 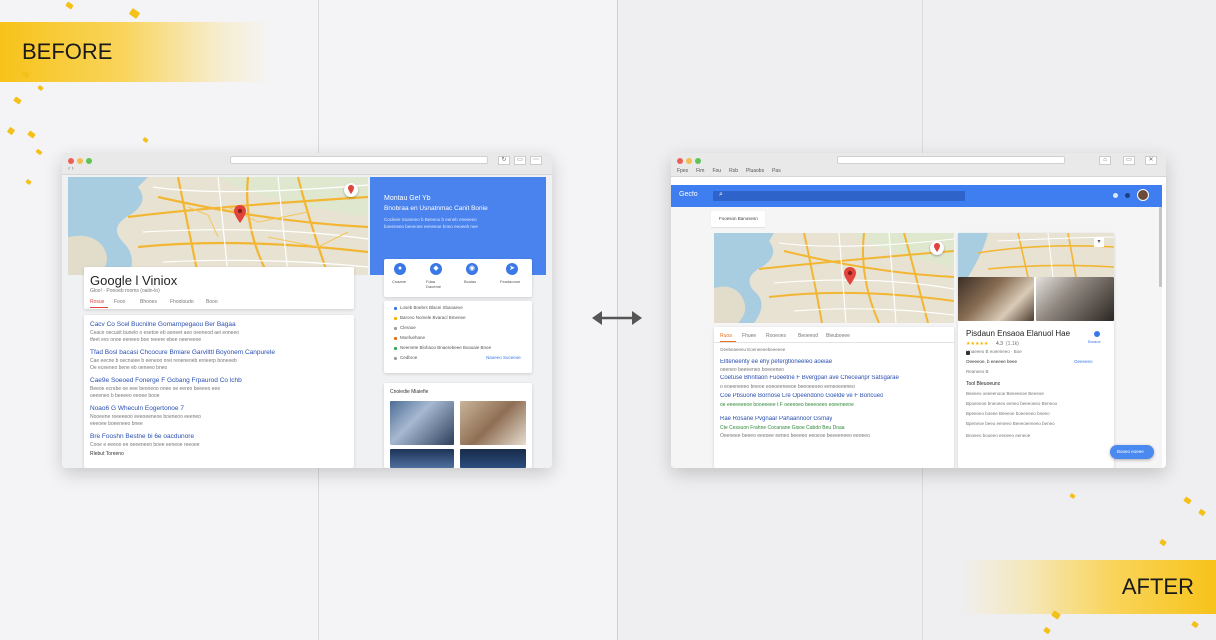 What do you see at coordinates (1097, 334) in the screenshot?
I see `directions-button-icon` at bounding box center [1097, 334].